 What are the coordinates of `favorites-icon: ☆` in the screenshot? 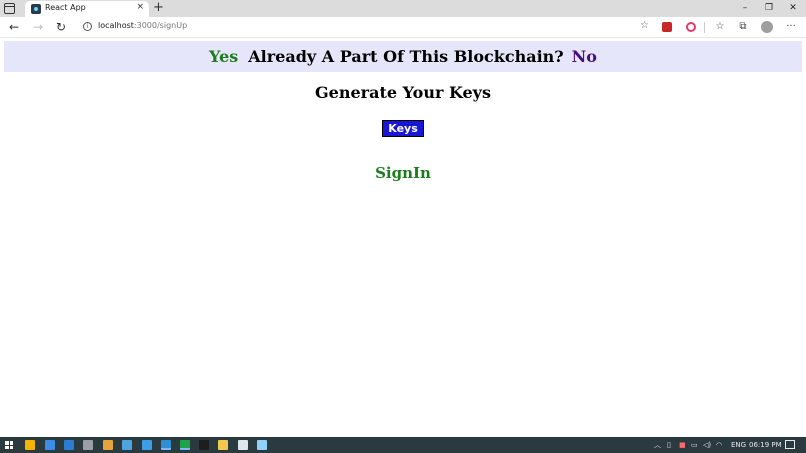 It's located at (720, 27).